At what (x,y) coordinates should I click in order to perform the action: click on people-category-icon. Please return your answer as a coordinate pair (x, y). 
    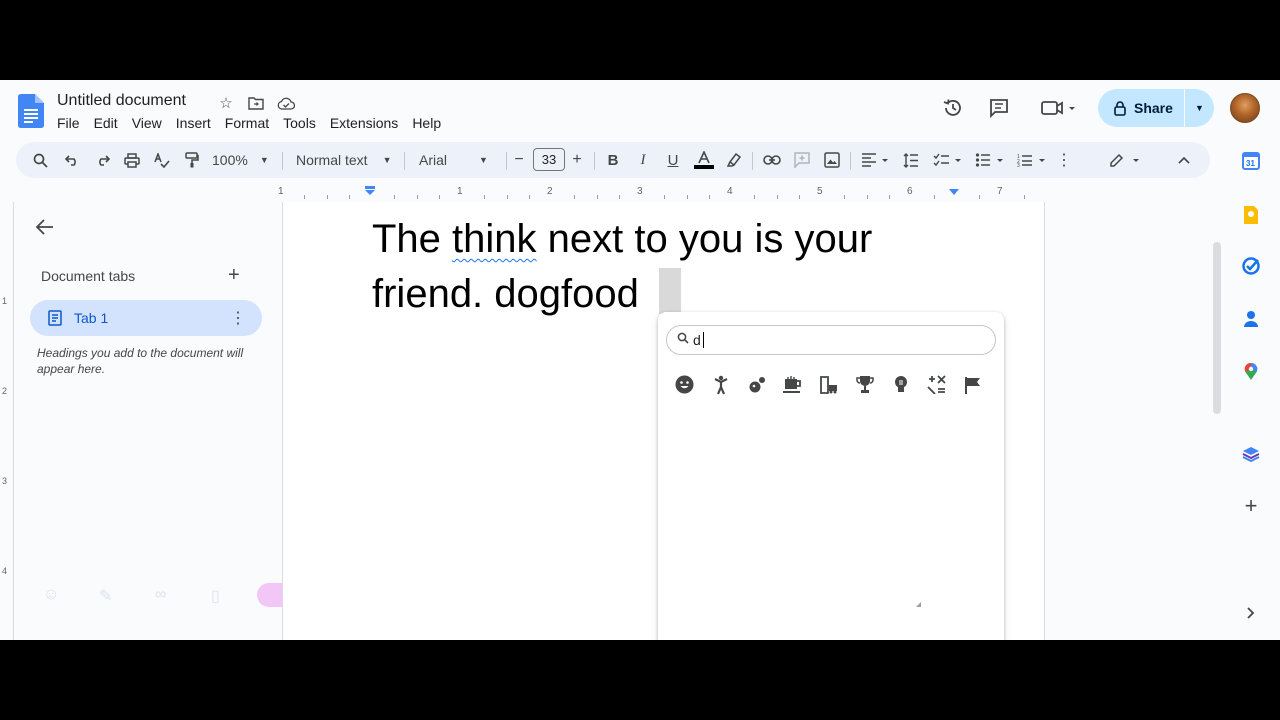
    Looking at the image, I should click on (720, 384).